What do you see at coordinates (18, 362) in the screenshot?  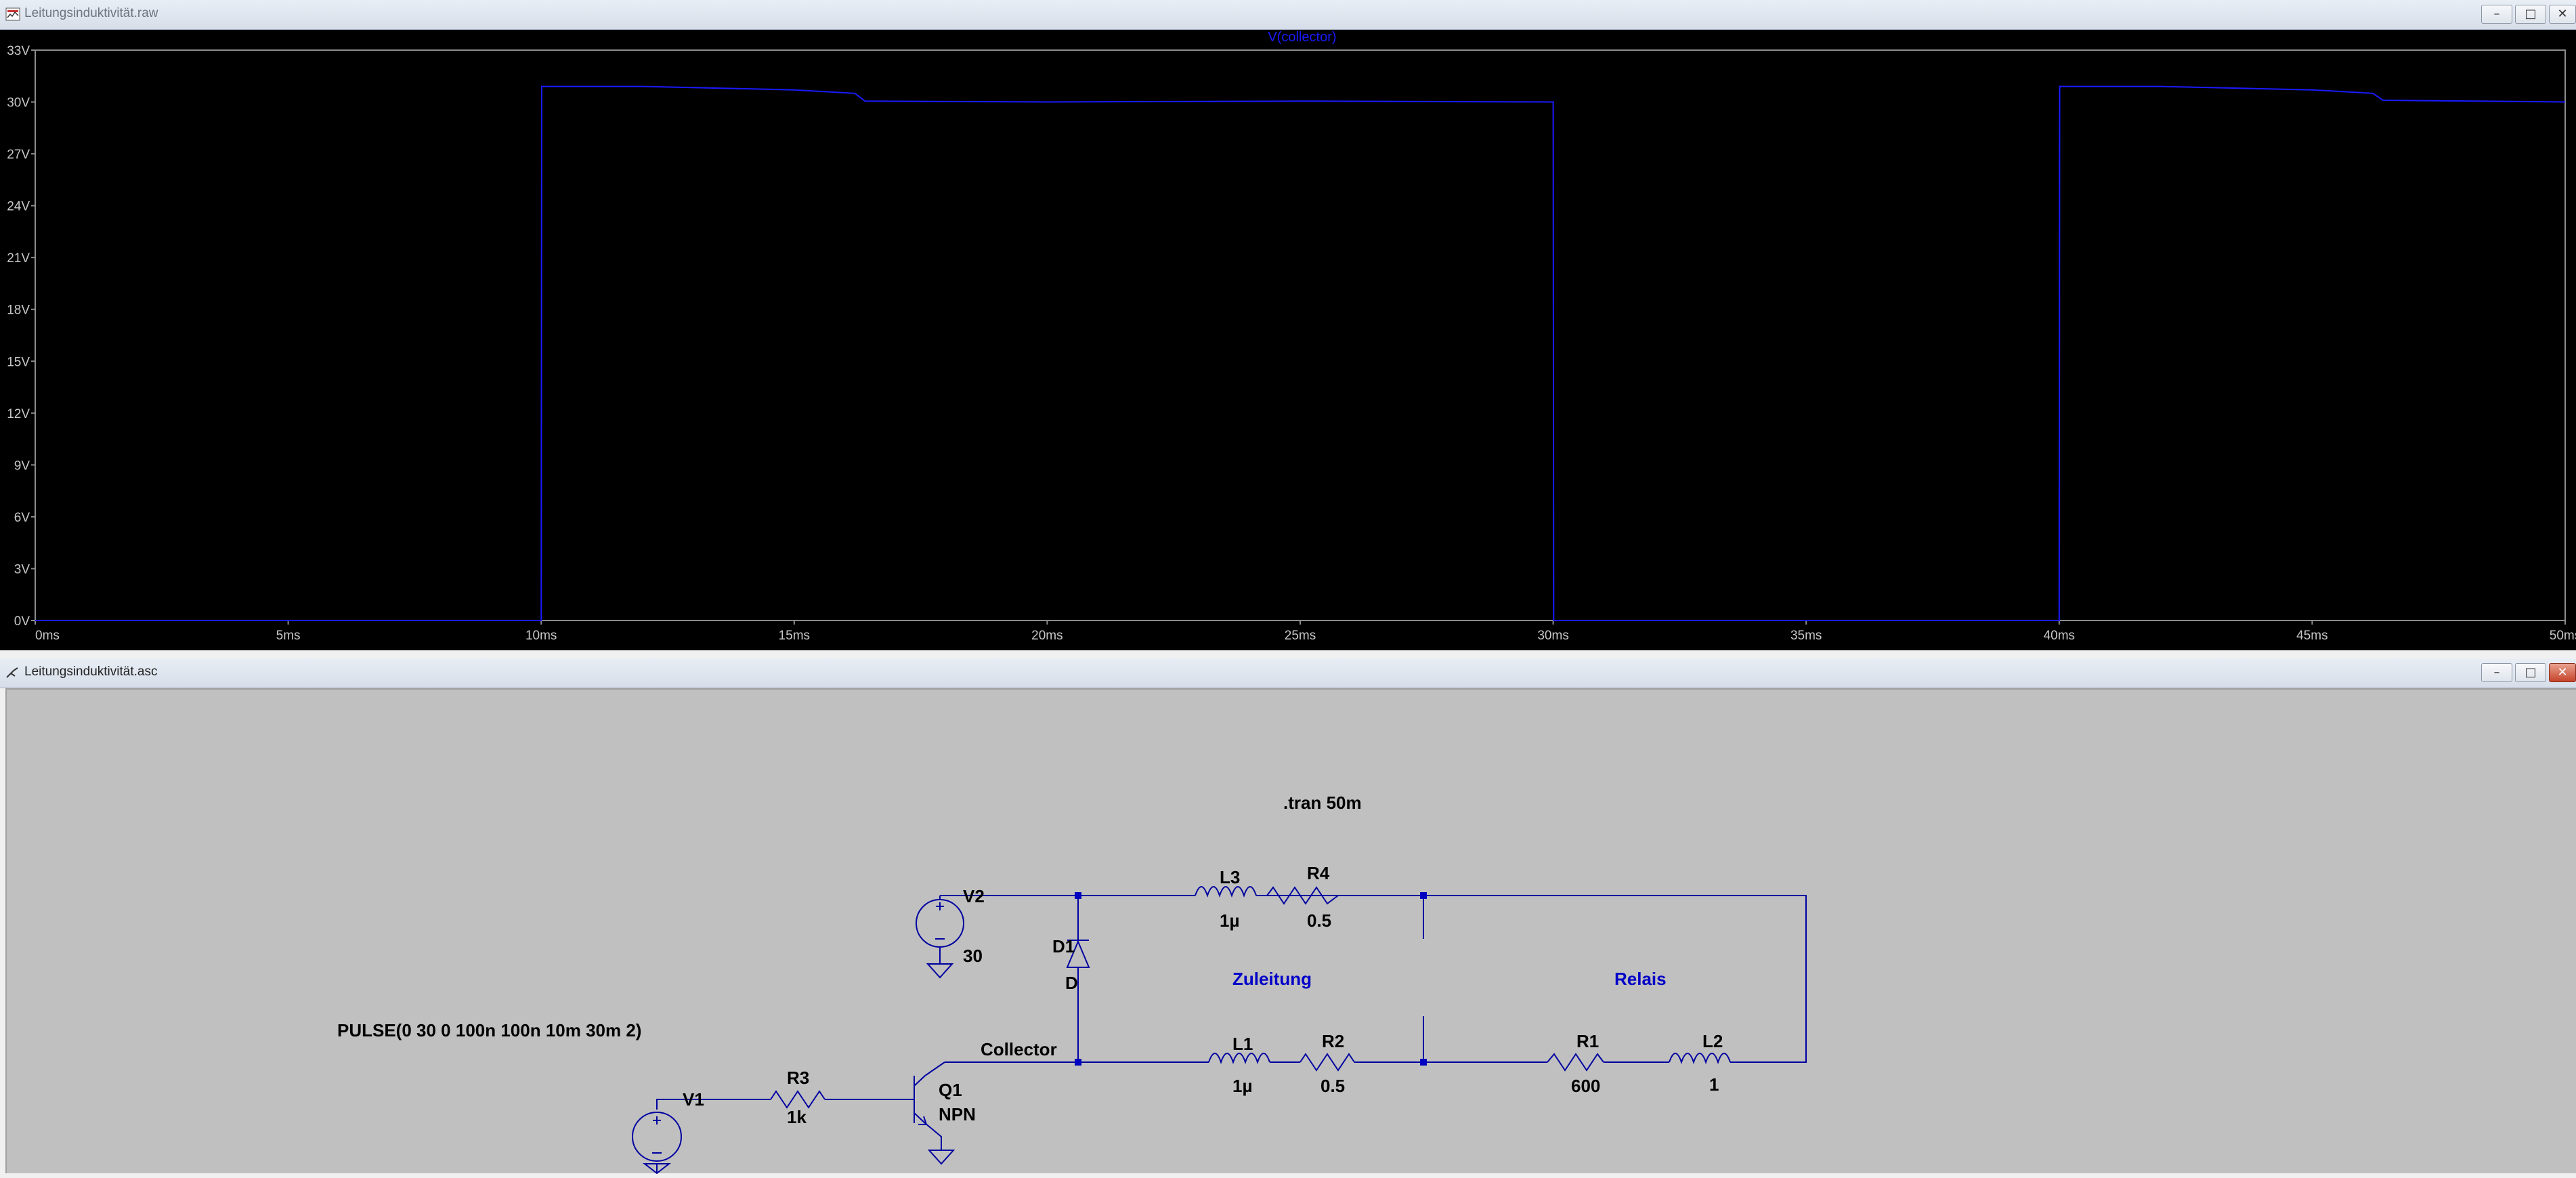 I see `y-tick-label: 15V` at bounding box center [18, 362].